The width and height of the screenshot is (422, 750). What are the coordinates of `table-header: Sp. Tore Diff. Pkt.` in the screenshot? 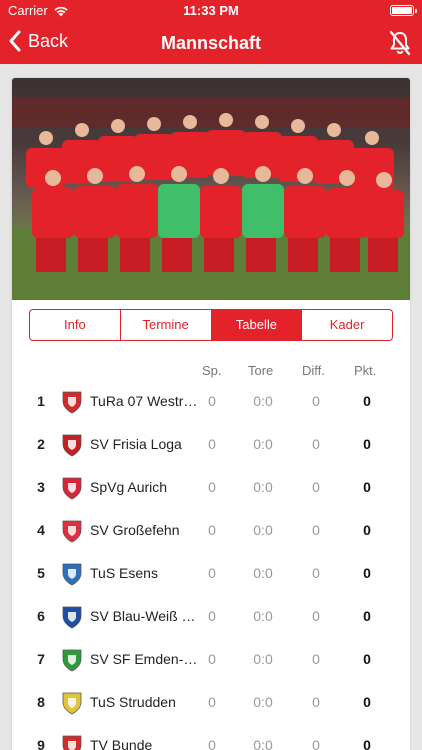 It's located at (211, 370).